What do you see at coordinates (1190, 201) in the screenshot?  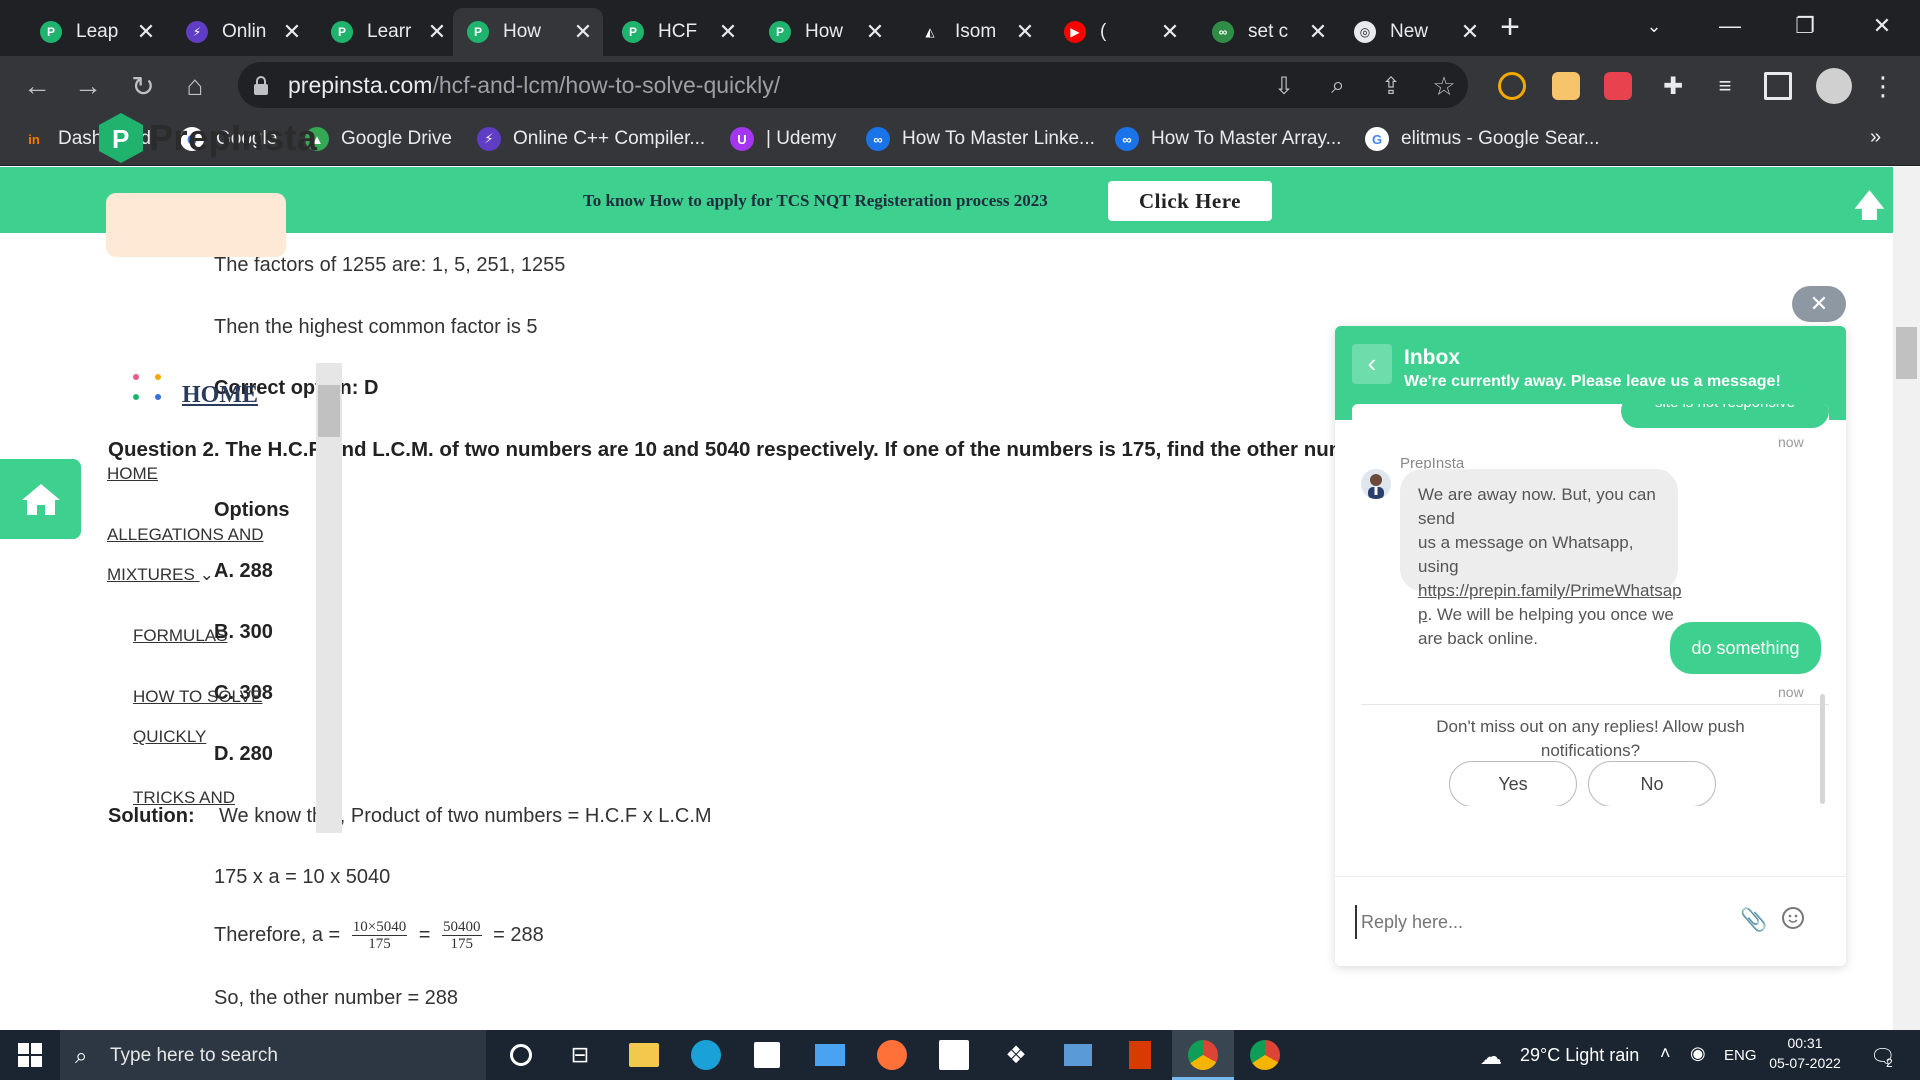 I see `click-here-button: Click Here` at bounding box center [1190, 201].